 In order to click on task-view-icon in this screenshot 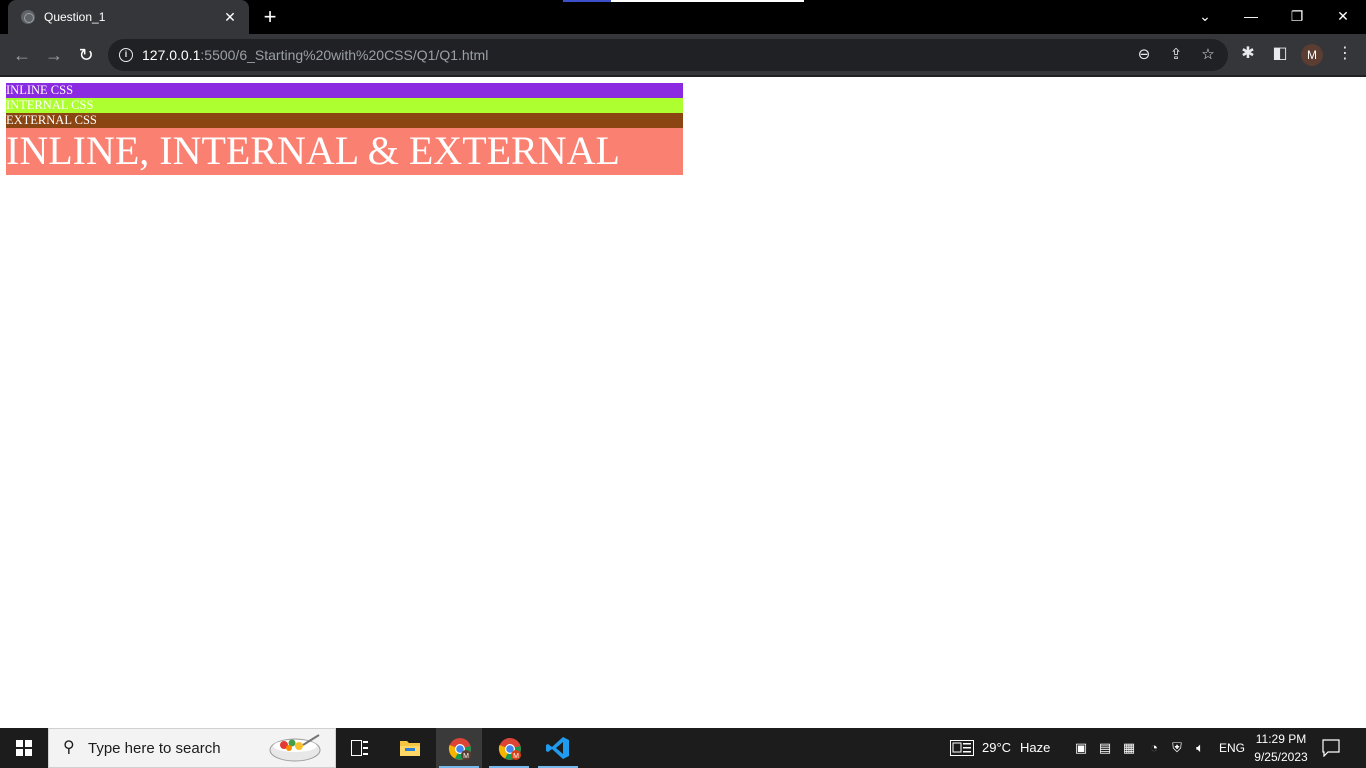, I will do `click(359, 748)`.